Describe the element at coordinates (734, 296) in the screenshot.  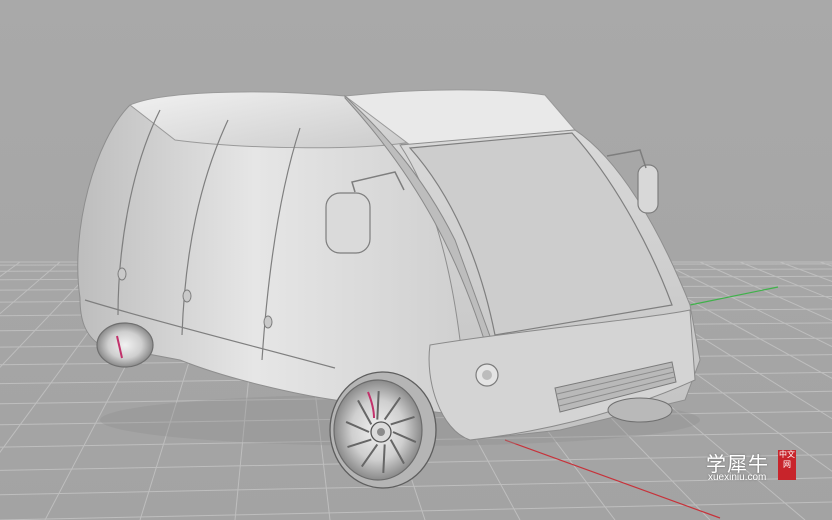
I see `y-axis-line` at that location.